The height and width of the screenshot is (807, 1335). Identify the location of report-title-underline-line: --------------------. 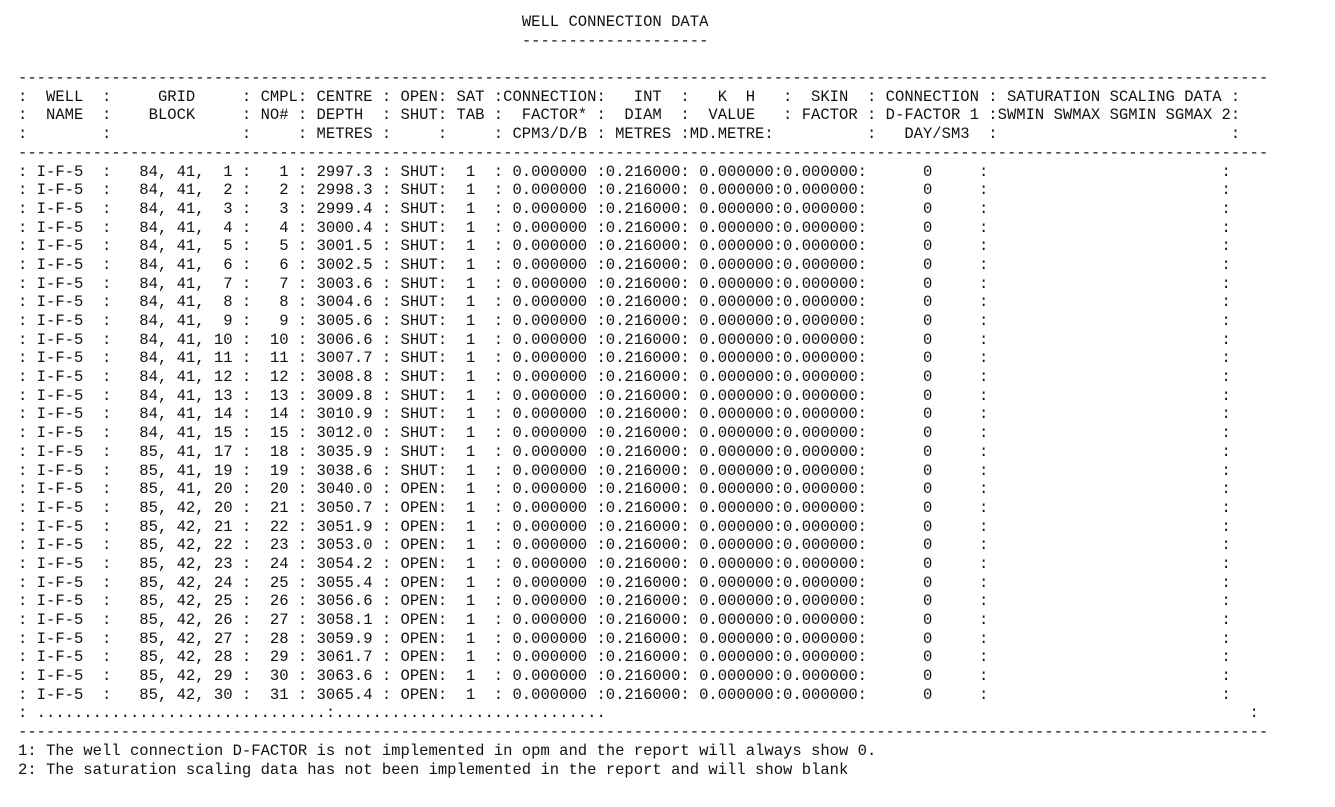
(643, 41).